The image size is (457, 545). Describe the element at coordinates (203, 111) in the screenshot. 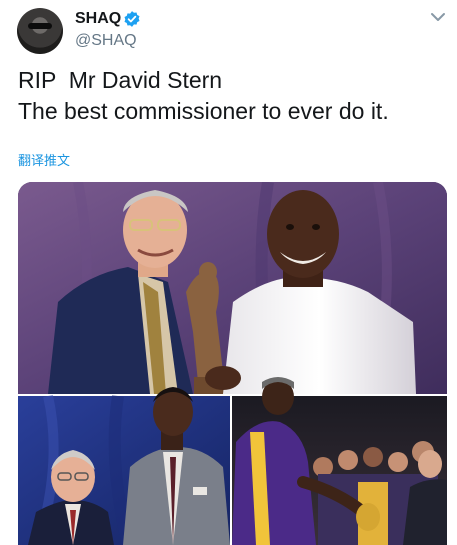

I see `tweet-text-line-2: The best commissioner to ever do it.` at that location.